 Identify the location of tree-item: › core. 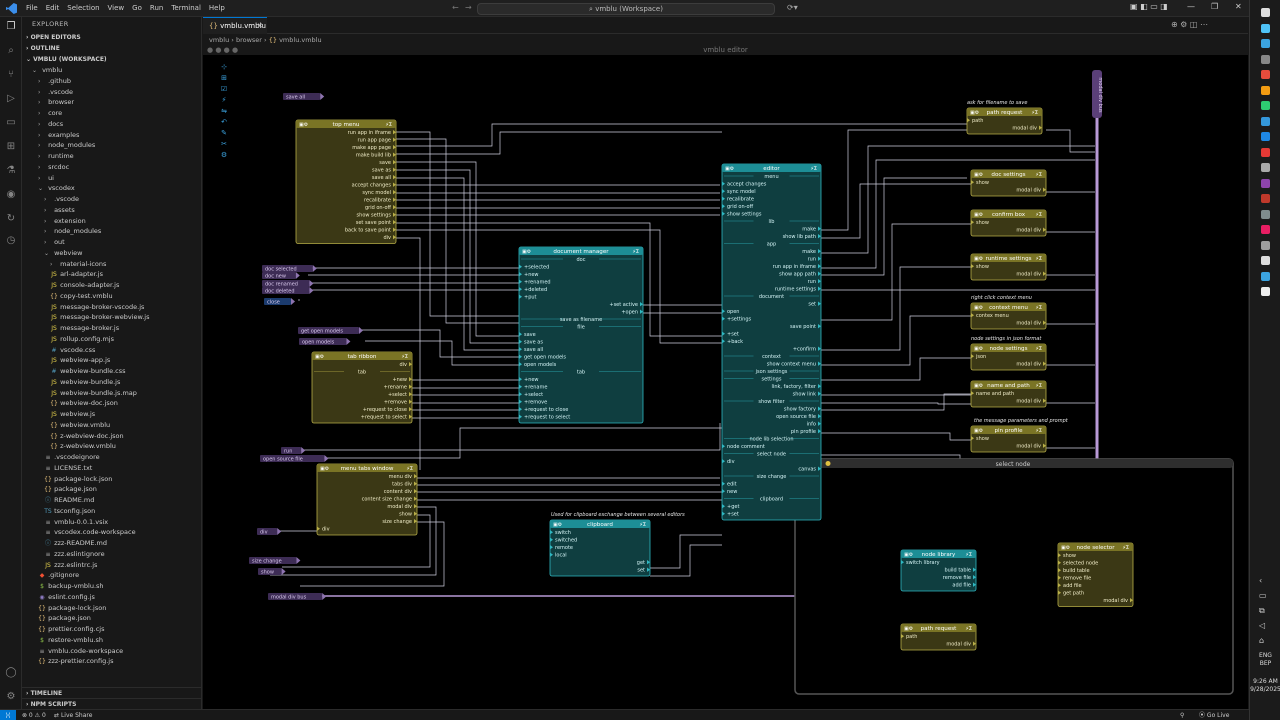
(111, 113).